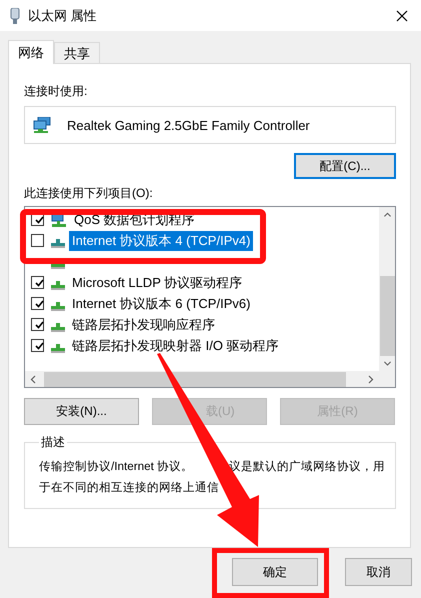 This screenshot has height=598, width=421. What do you see at coordinates (378, 572) in the screenshot?
I see `dialog-button: 取消` at bounding box center [378, 572].